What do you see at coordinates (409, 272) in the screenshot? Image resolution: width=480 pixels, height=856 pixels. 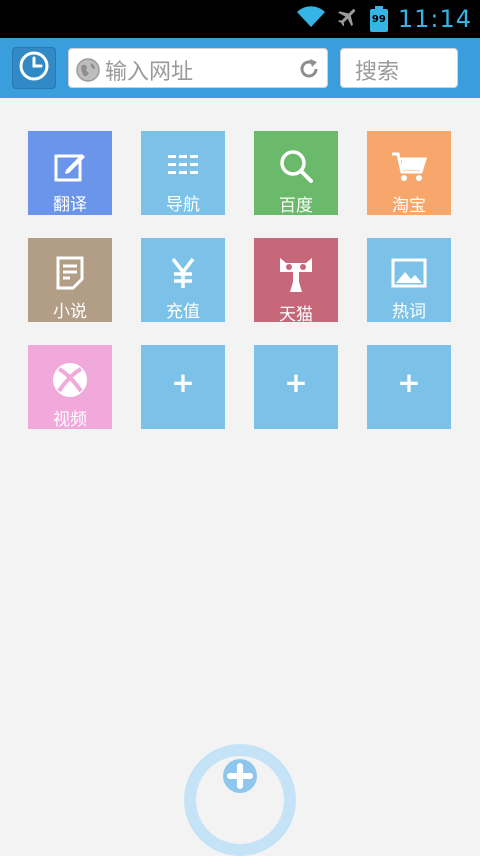 I see `image-icon` at bounding box center [409, 272].